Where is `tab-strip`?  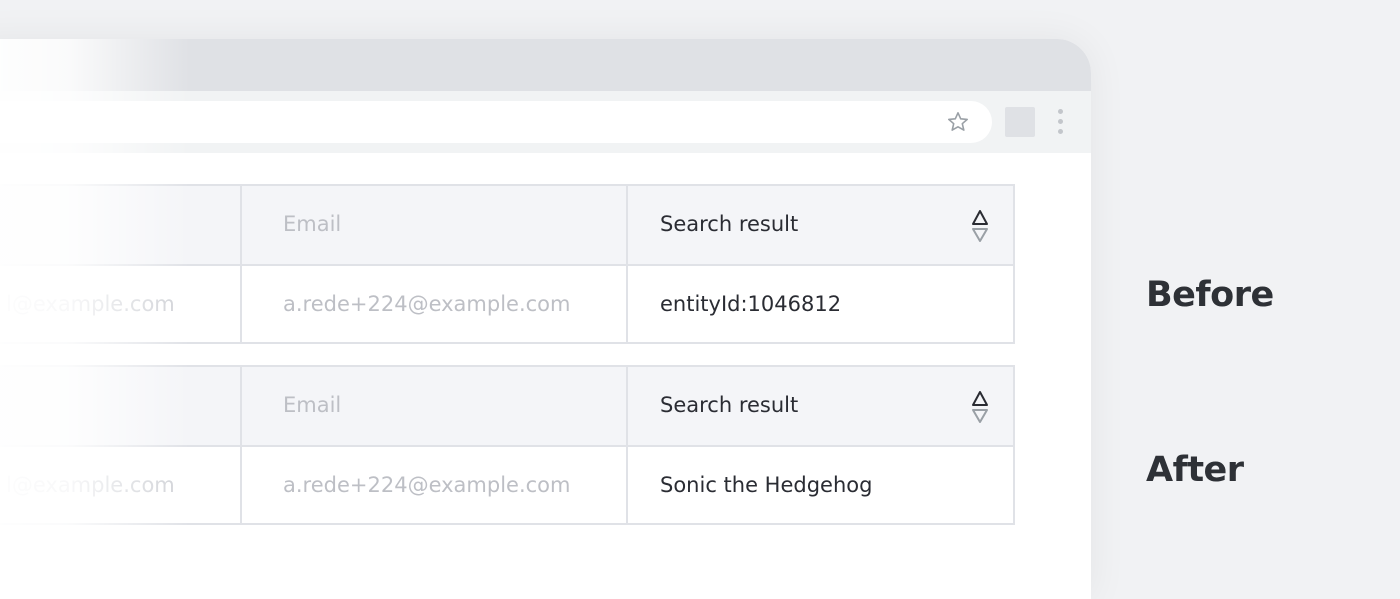 tab-strip is located at coordinates (545, 65).